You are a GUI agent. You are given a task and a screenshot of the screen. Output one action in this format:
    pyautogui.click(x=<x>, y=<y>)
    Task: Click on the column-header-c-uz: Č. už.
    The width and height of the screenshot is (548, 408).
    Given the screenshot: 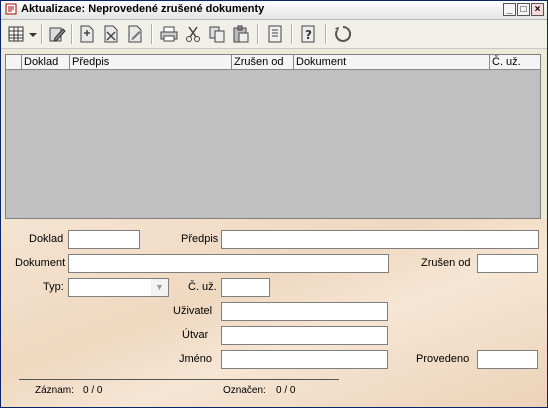 What is the action you would take?
    pyautogui.click(x=515, y=62)
    